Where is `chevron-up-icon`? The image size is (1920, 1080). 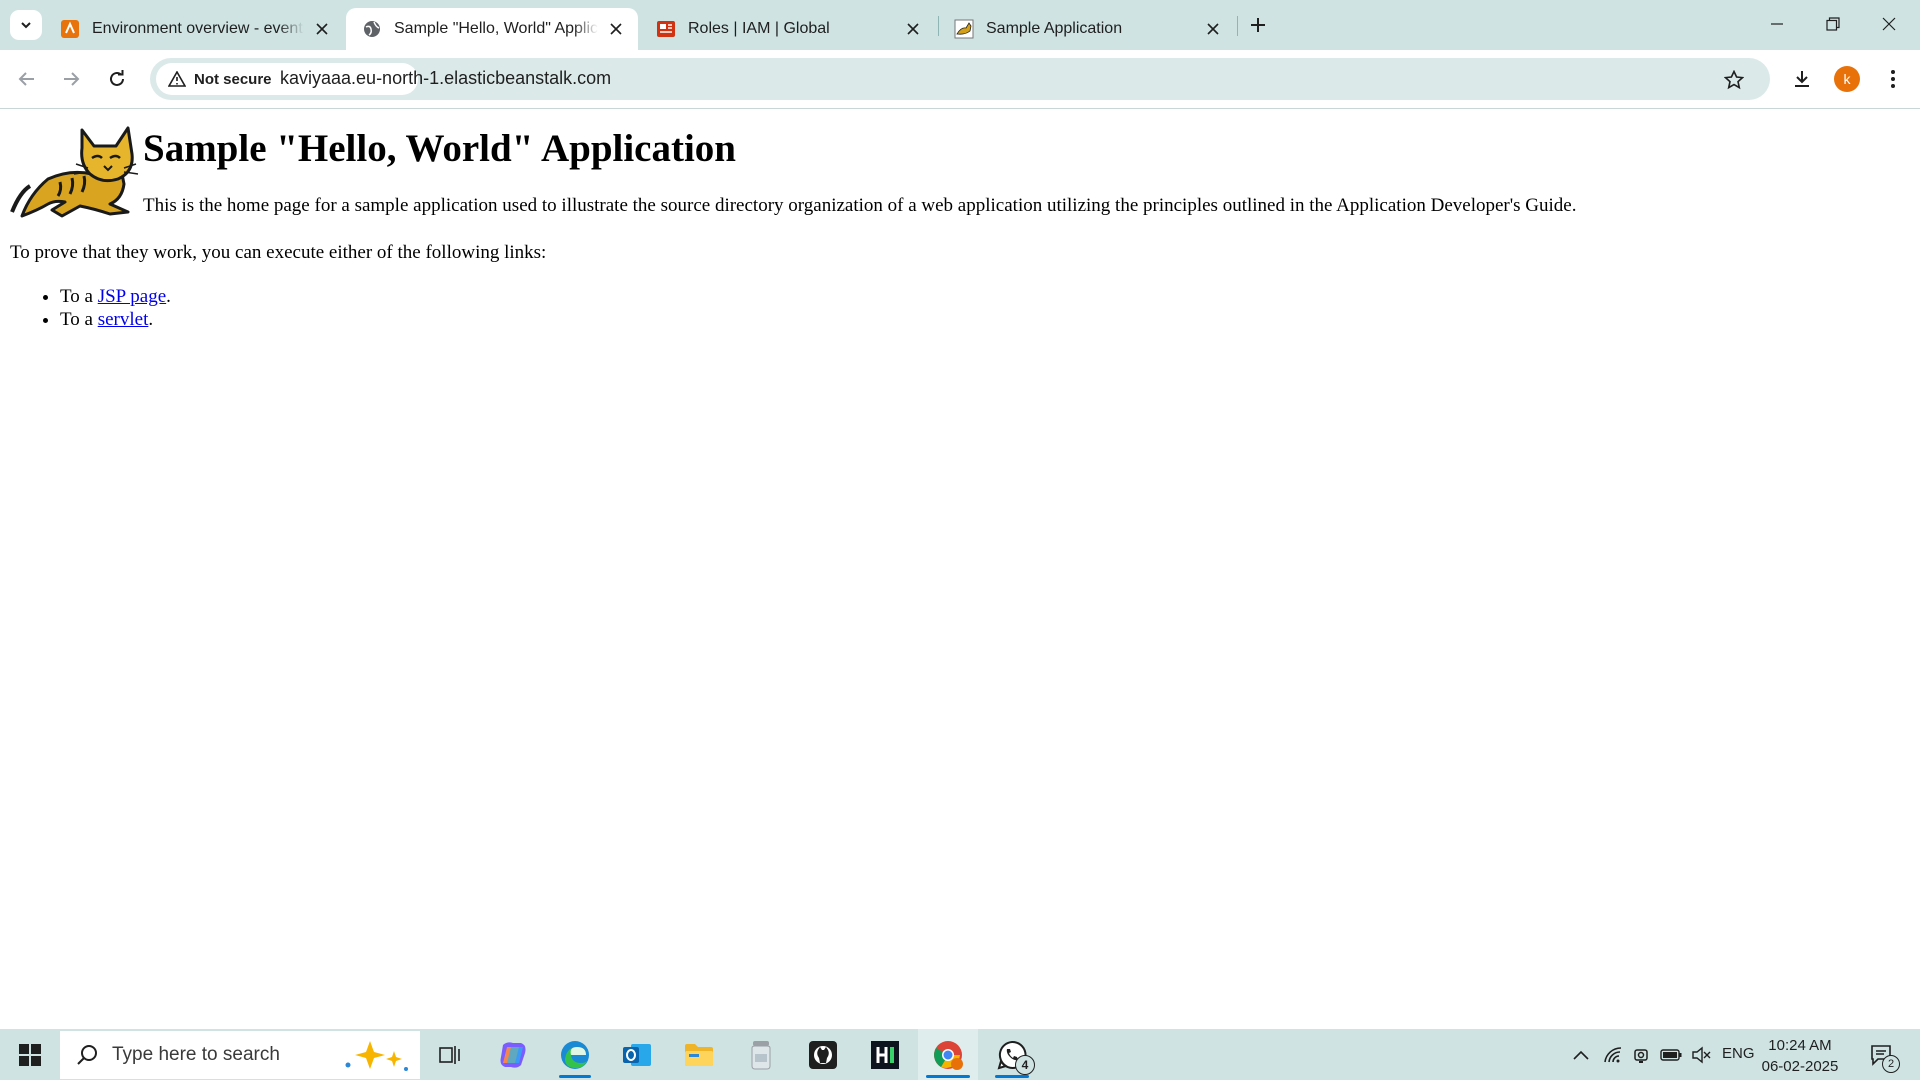
chevron-up-icon is located at coordinates (1581, 1055).